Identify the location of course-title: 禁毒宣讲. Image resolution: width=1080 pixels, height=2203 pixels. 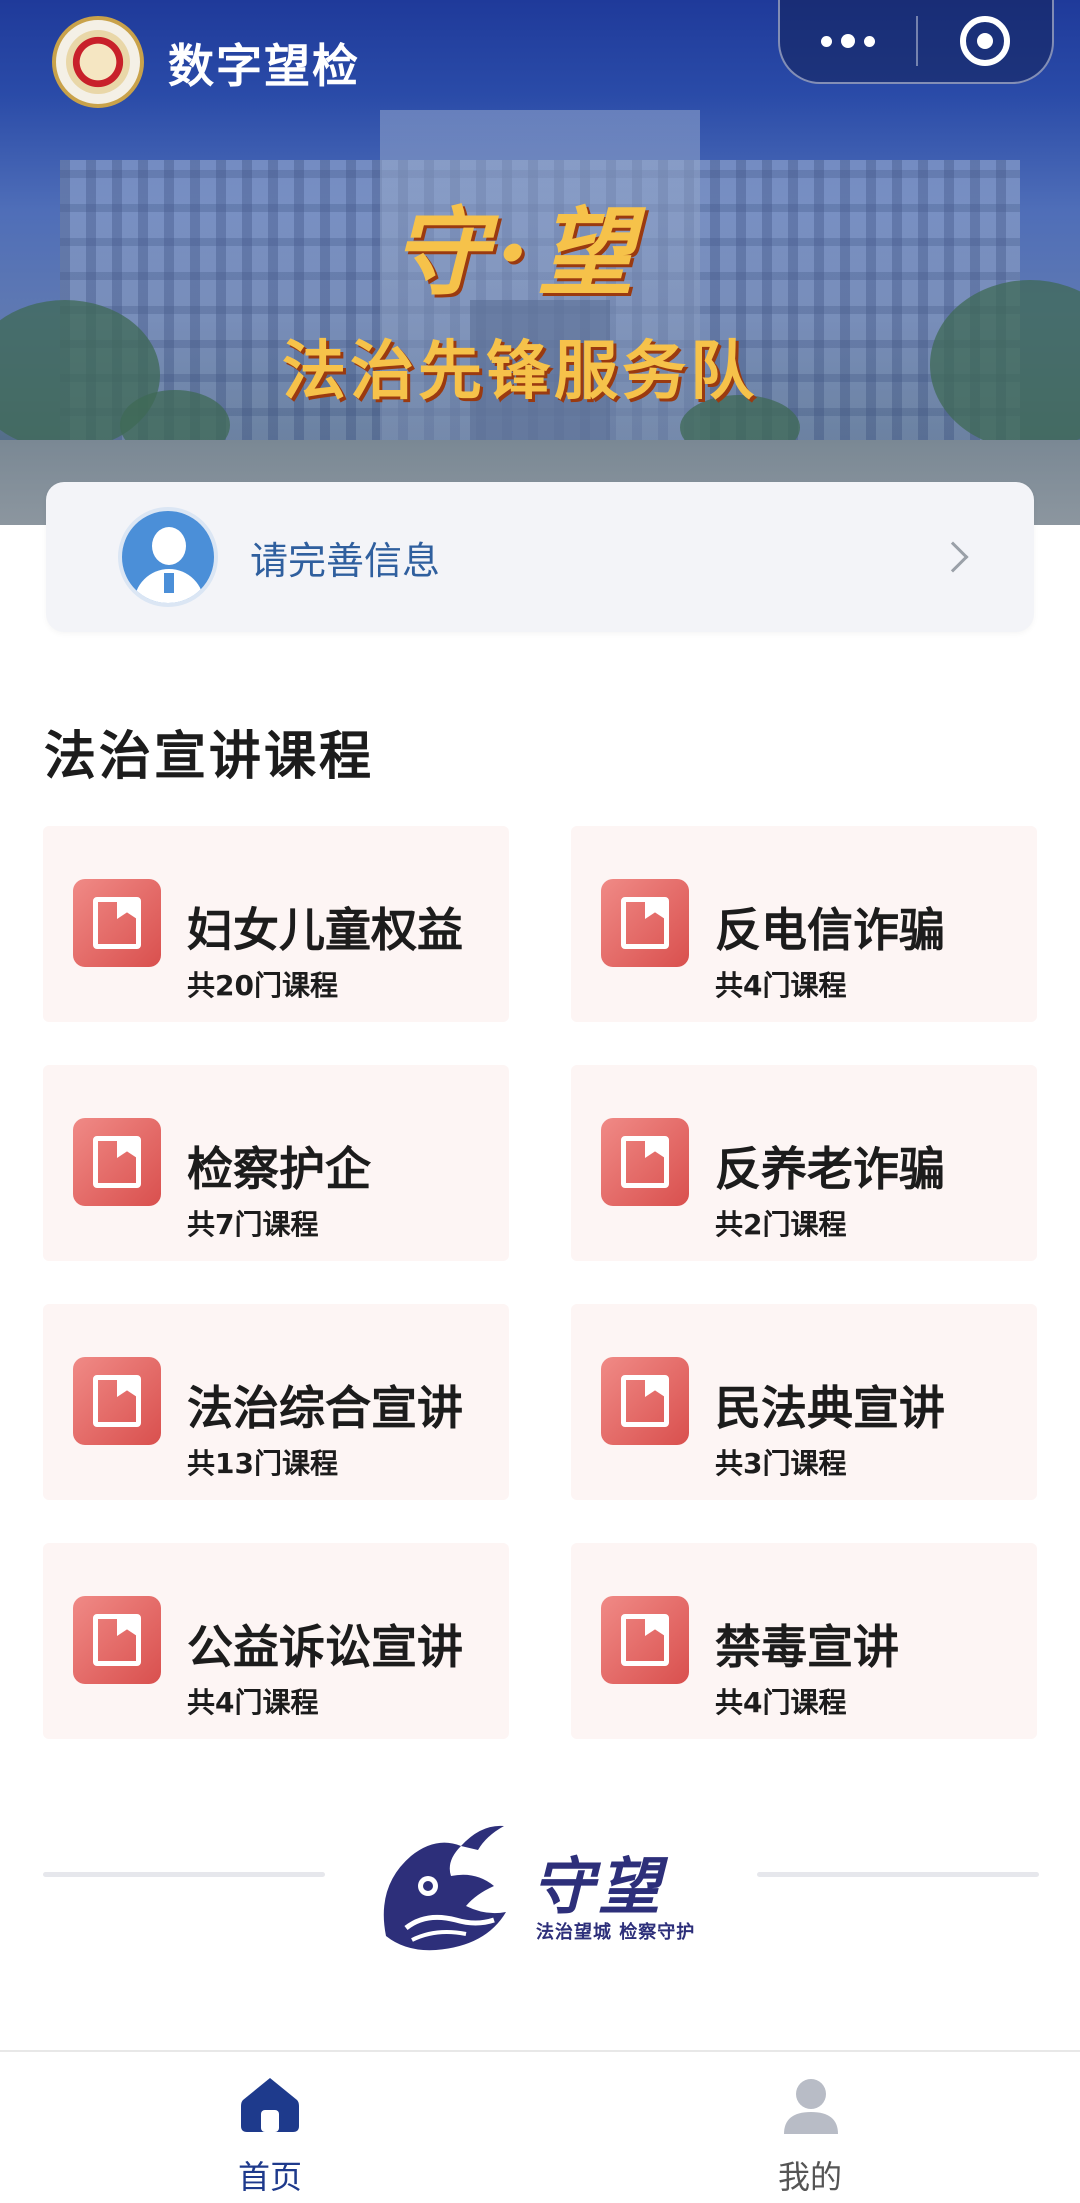
(807, 1647).